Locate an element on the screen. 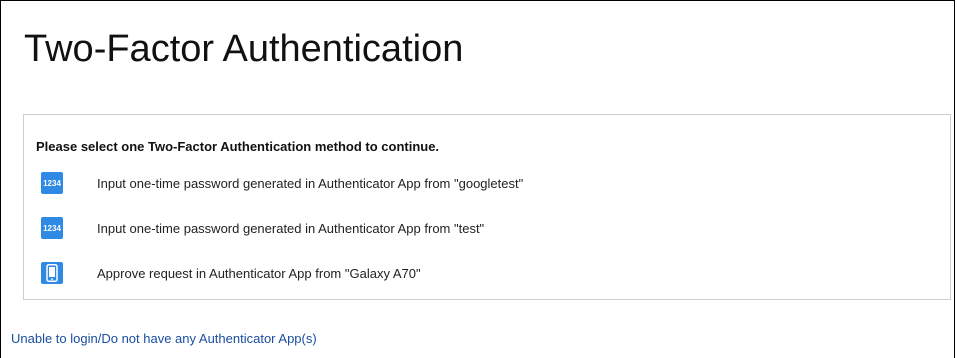 This screenshot has width=957, height=358. page-title: Two-Factor Authentication is located at coordinates (244, 49).